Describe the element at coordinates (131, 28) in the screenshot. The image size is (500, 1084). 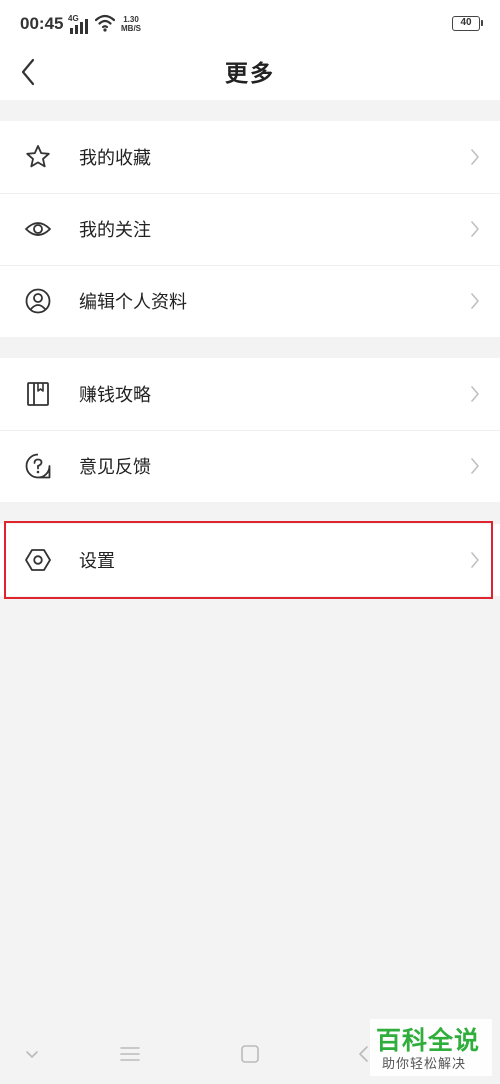
I see `net-speed-unit: MB/S` at that location.